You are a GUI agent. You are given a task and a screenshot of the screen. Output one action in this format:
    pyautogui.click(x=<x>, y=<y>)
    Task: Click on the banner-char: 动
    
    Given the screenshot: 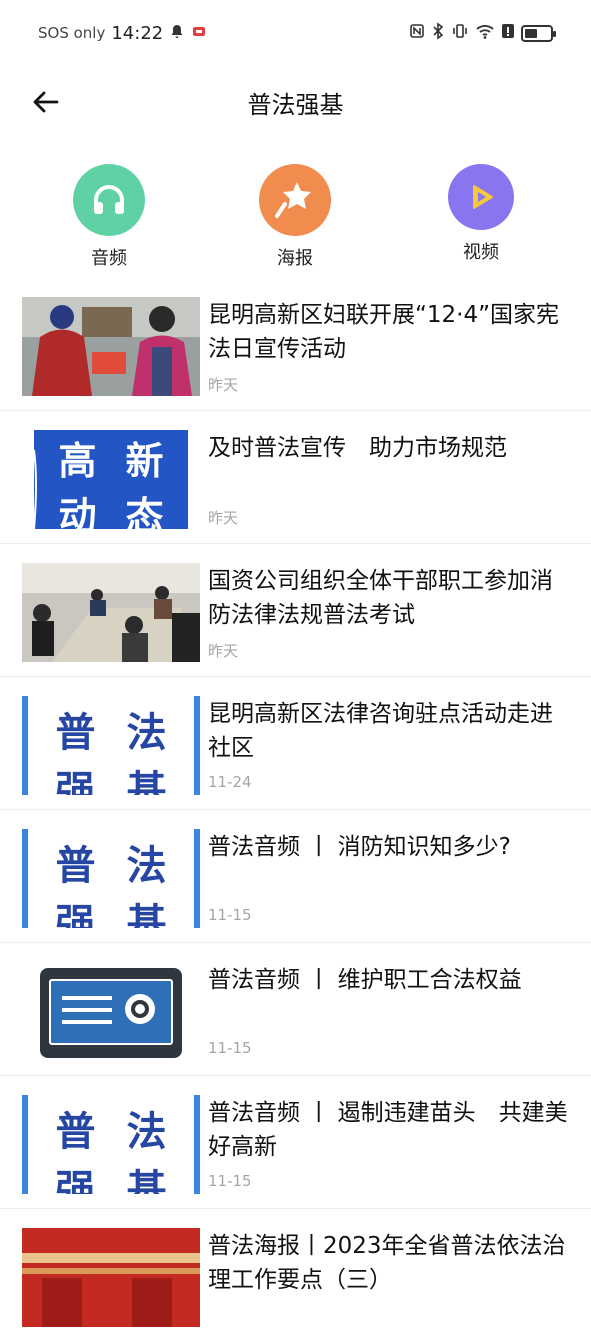 What is the action you would take?
    pyautogui.click(x=77, y=511)
    